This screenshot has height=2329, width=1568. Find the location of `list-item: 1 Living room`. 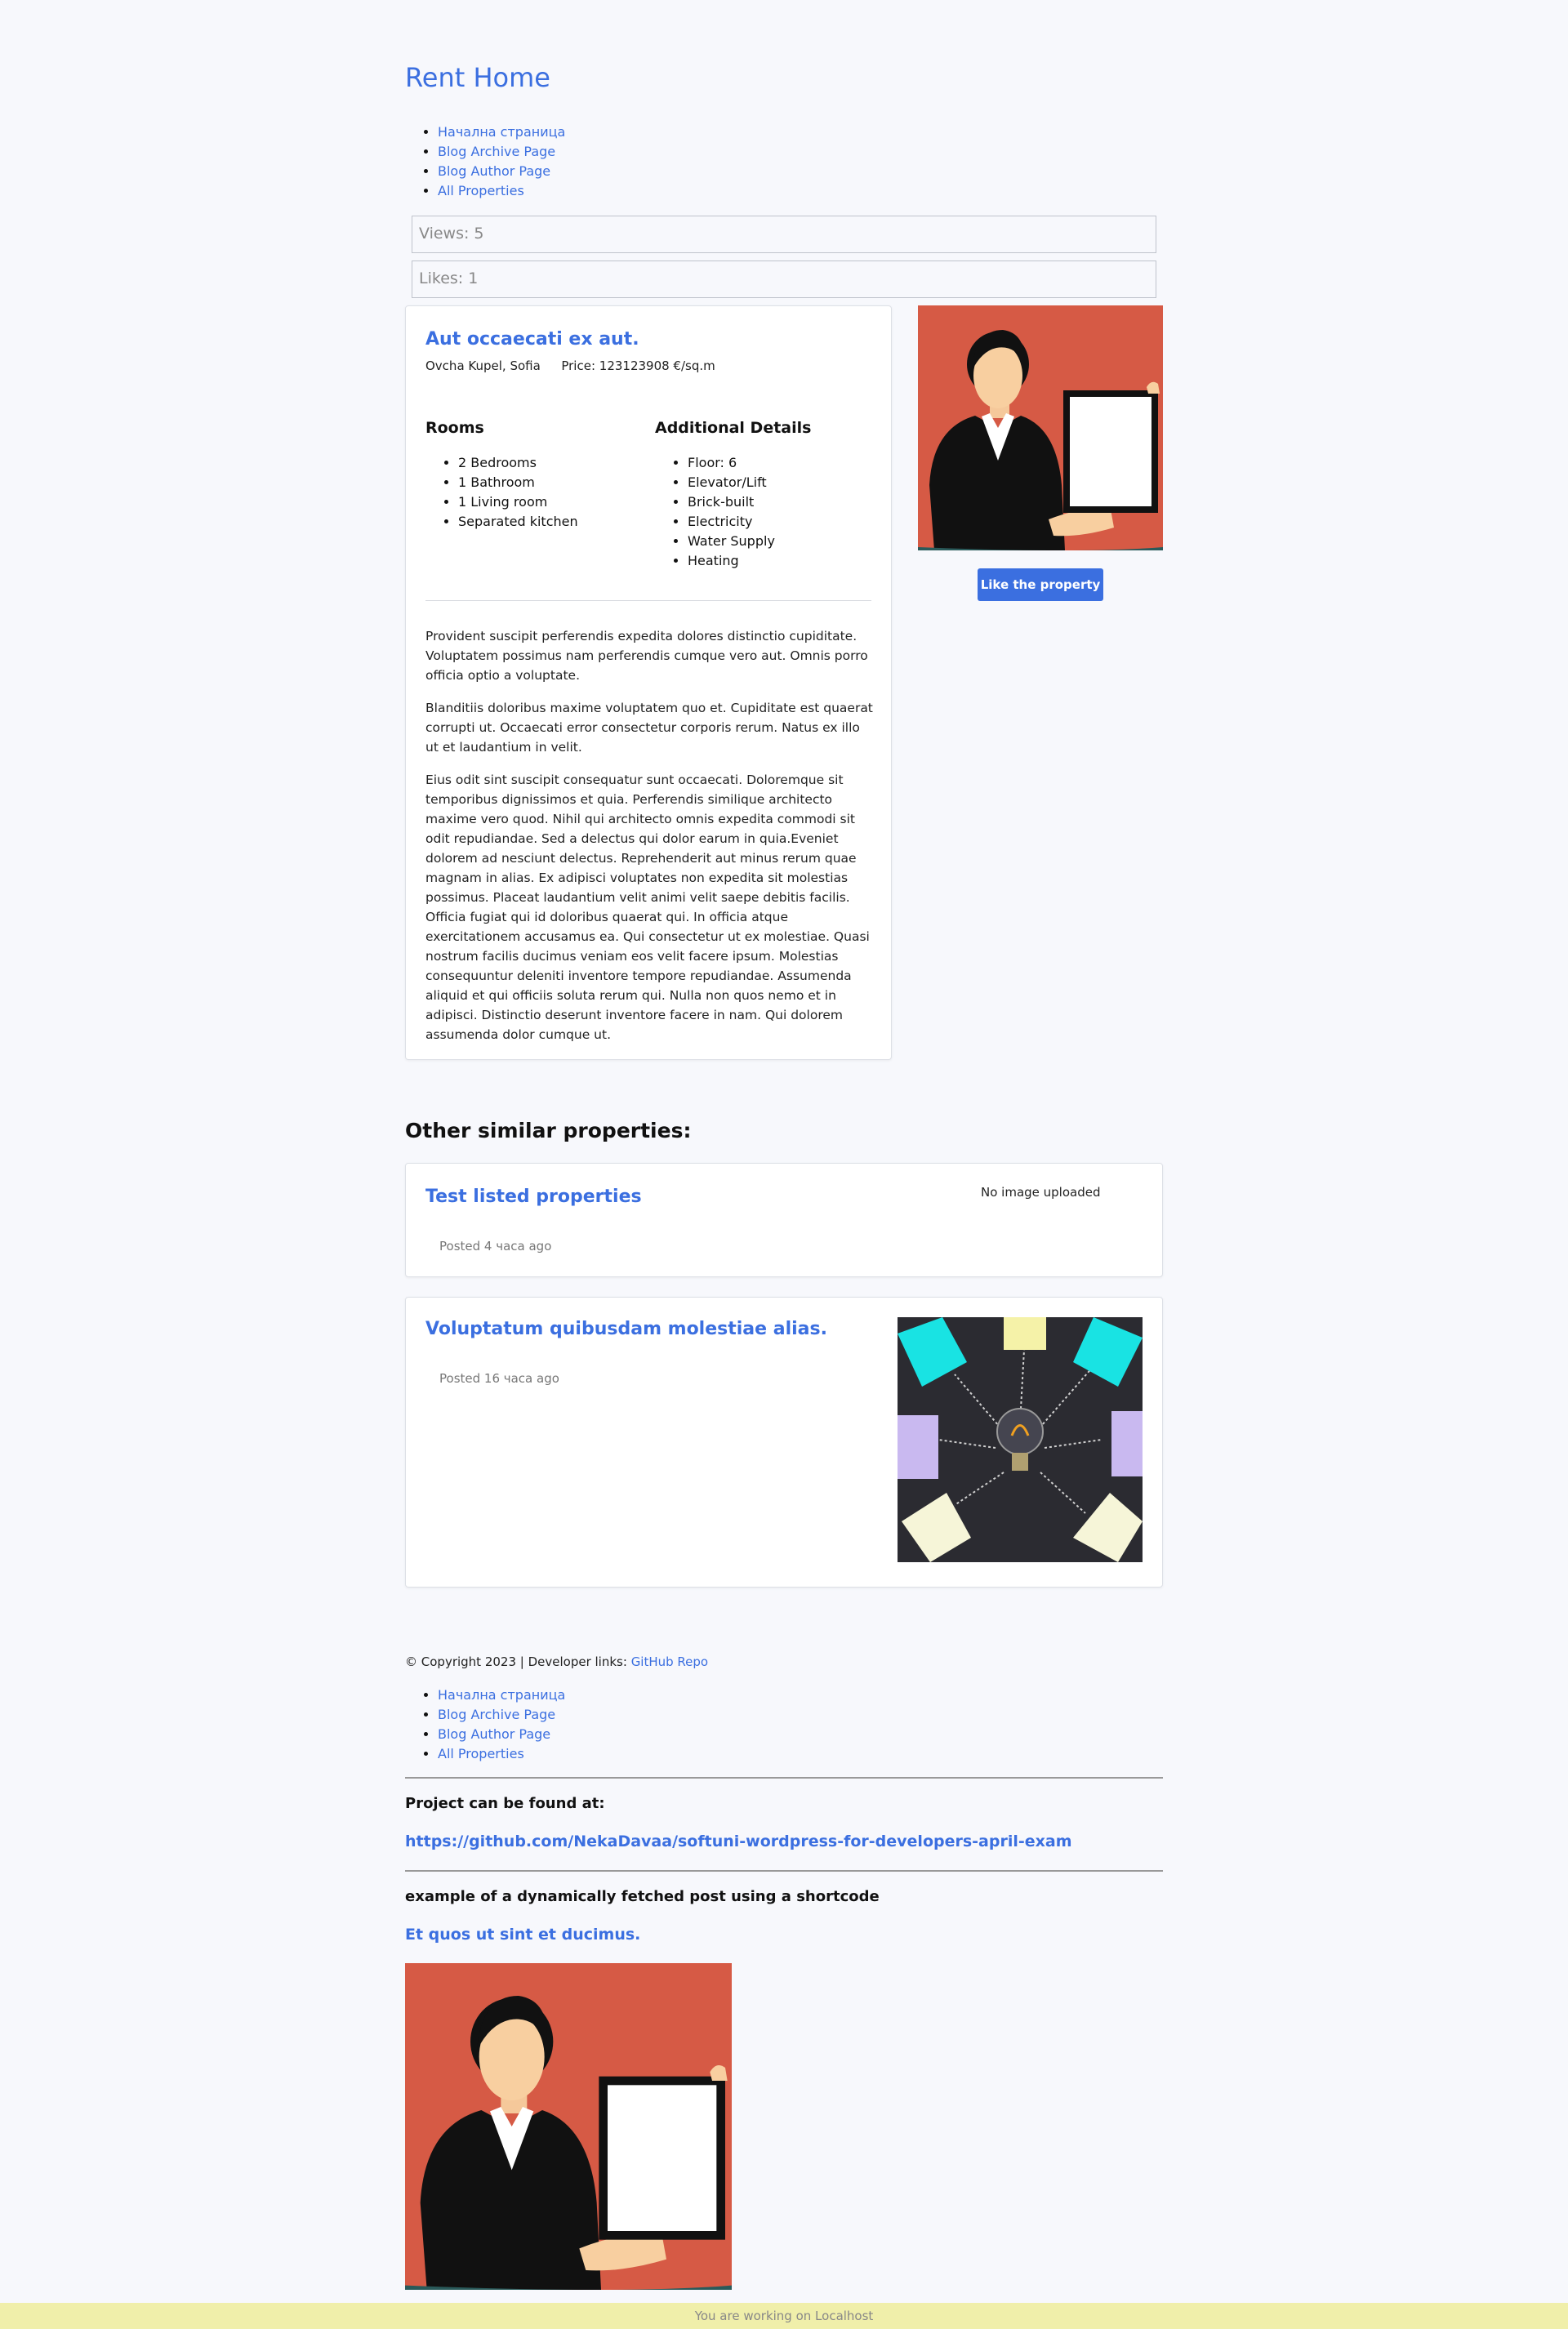

list-item: 1 Living room is located at coordinates (518, 502).